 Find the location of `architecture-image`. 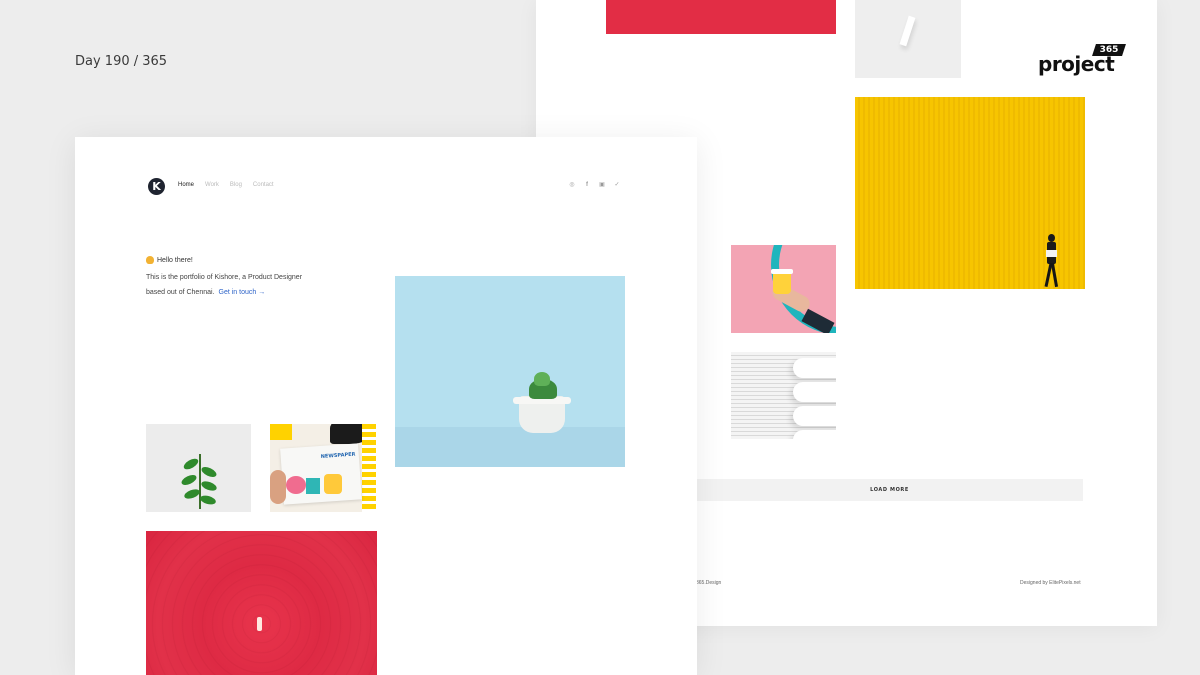

architecture-image is located at coordinates (783, 395).